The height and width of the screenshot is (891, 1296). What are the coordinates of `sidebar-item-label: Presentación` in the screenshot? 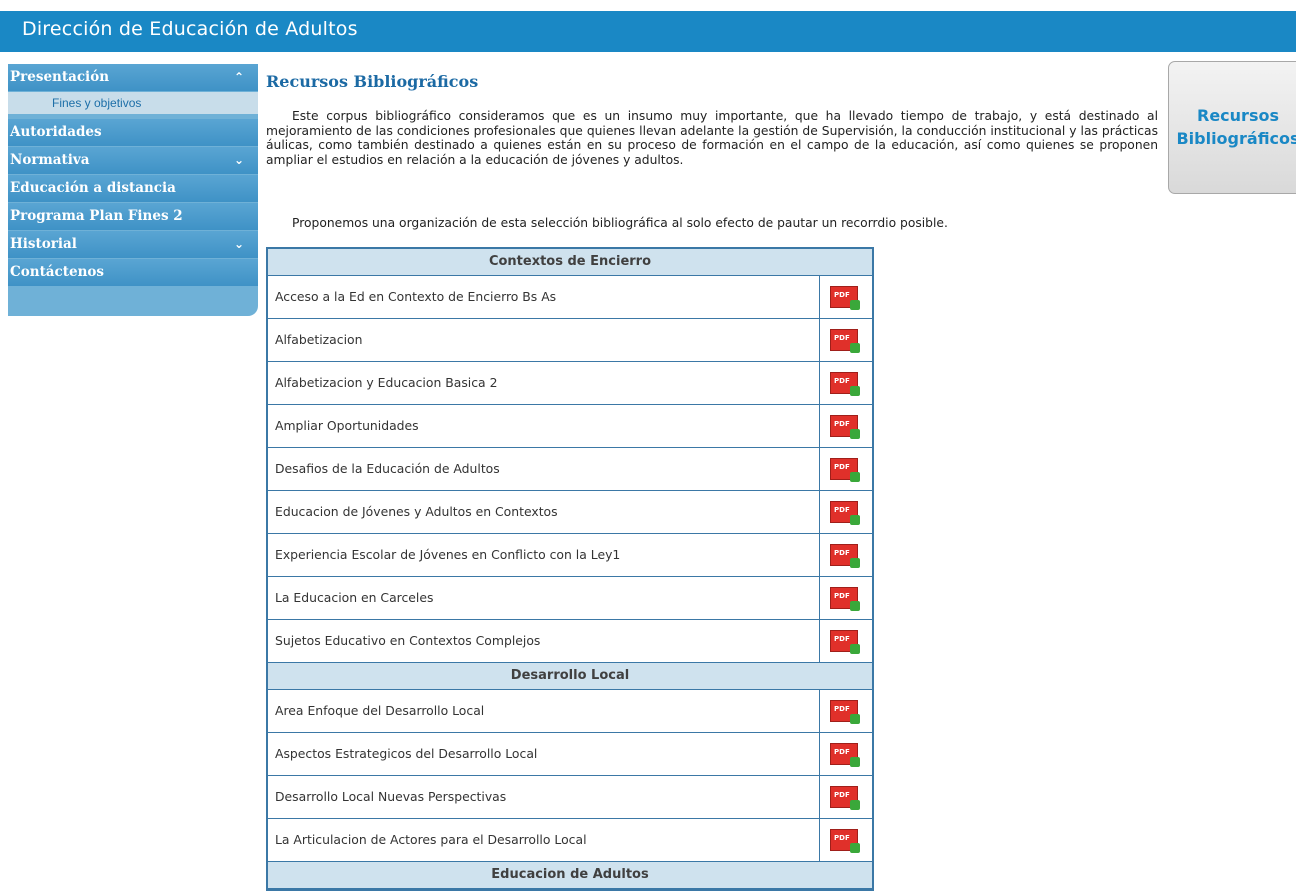 It's located at (60, 77).